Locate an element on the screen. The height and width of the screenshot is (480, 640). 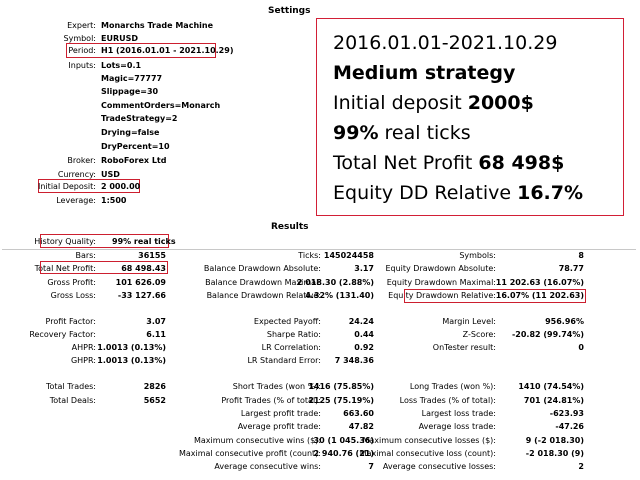
overlay-deposit-value: 2000$ is located at coordinates (500, 103).